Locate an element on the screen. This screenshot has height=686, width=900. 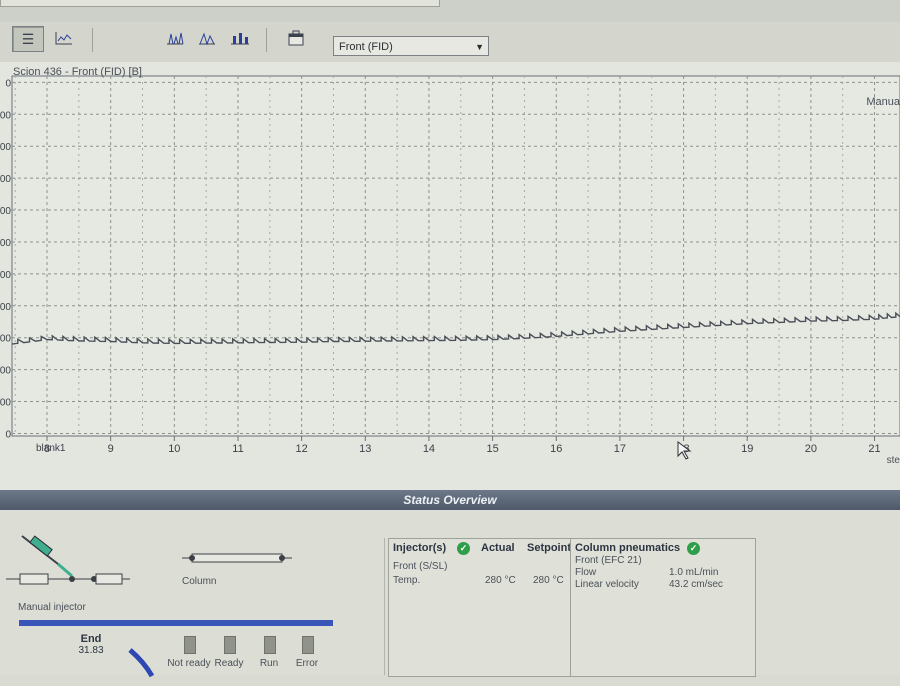
window-frame-remnant is located at coordinates (220, 3).